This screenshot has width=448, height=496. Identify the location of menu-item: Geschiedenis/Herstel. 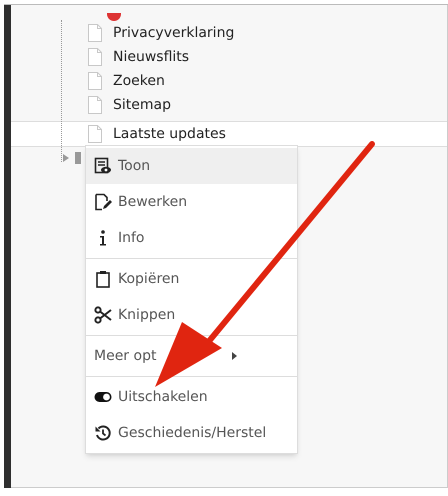
(191, 433).